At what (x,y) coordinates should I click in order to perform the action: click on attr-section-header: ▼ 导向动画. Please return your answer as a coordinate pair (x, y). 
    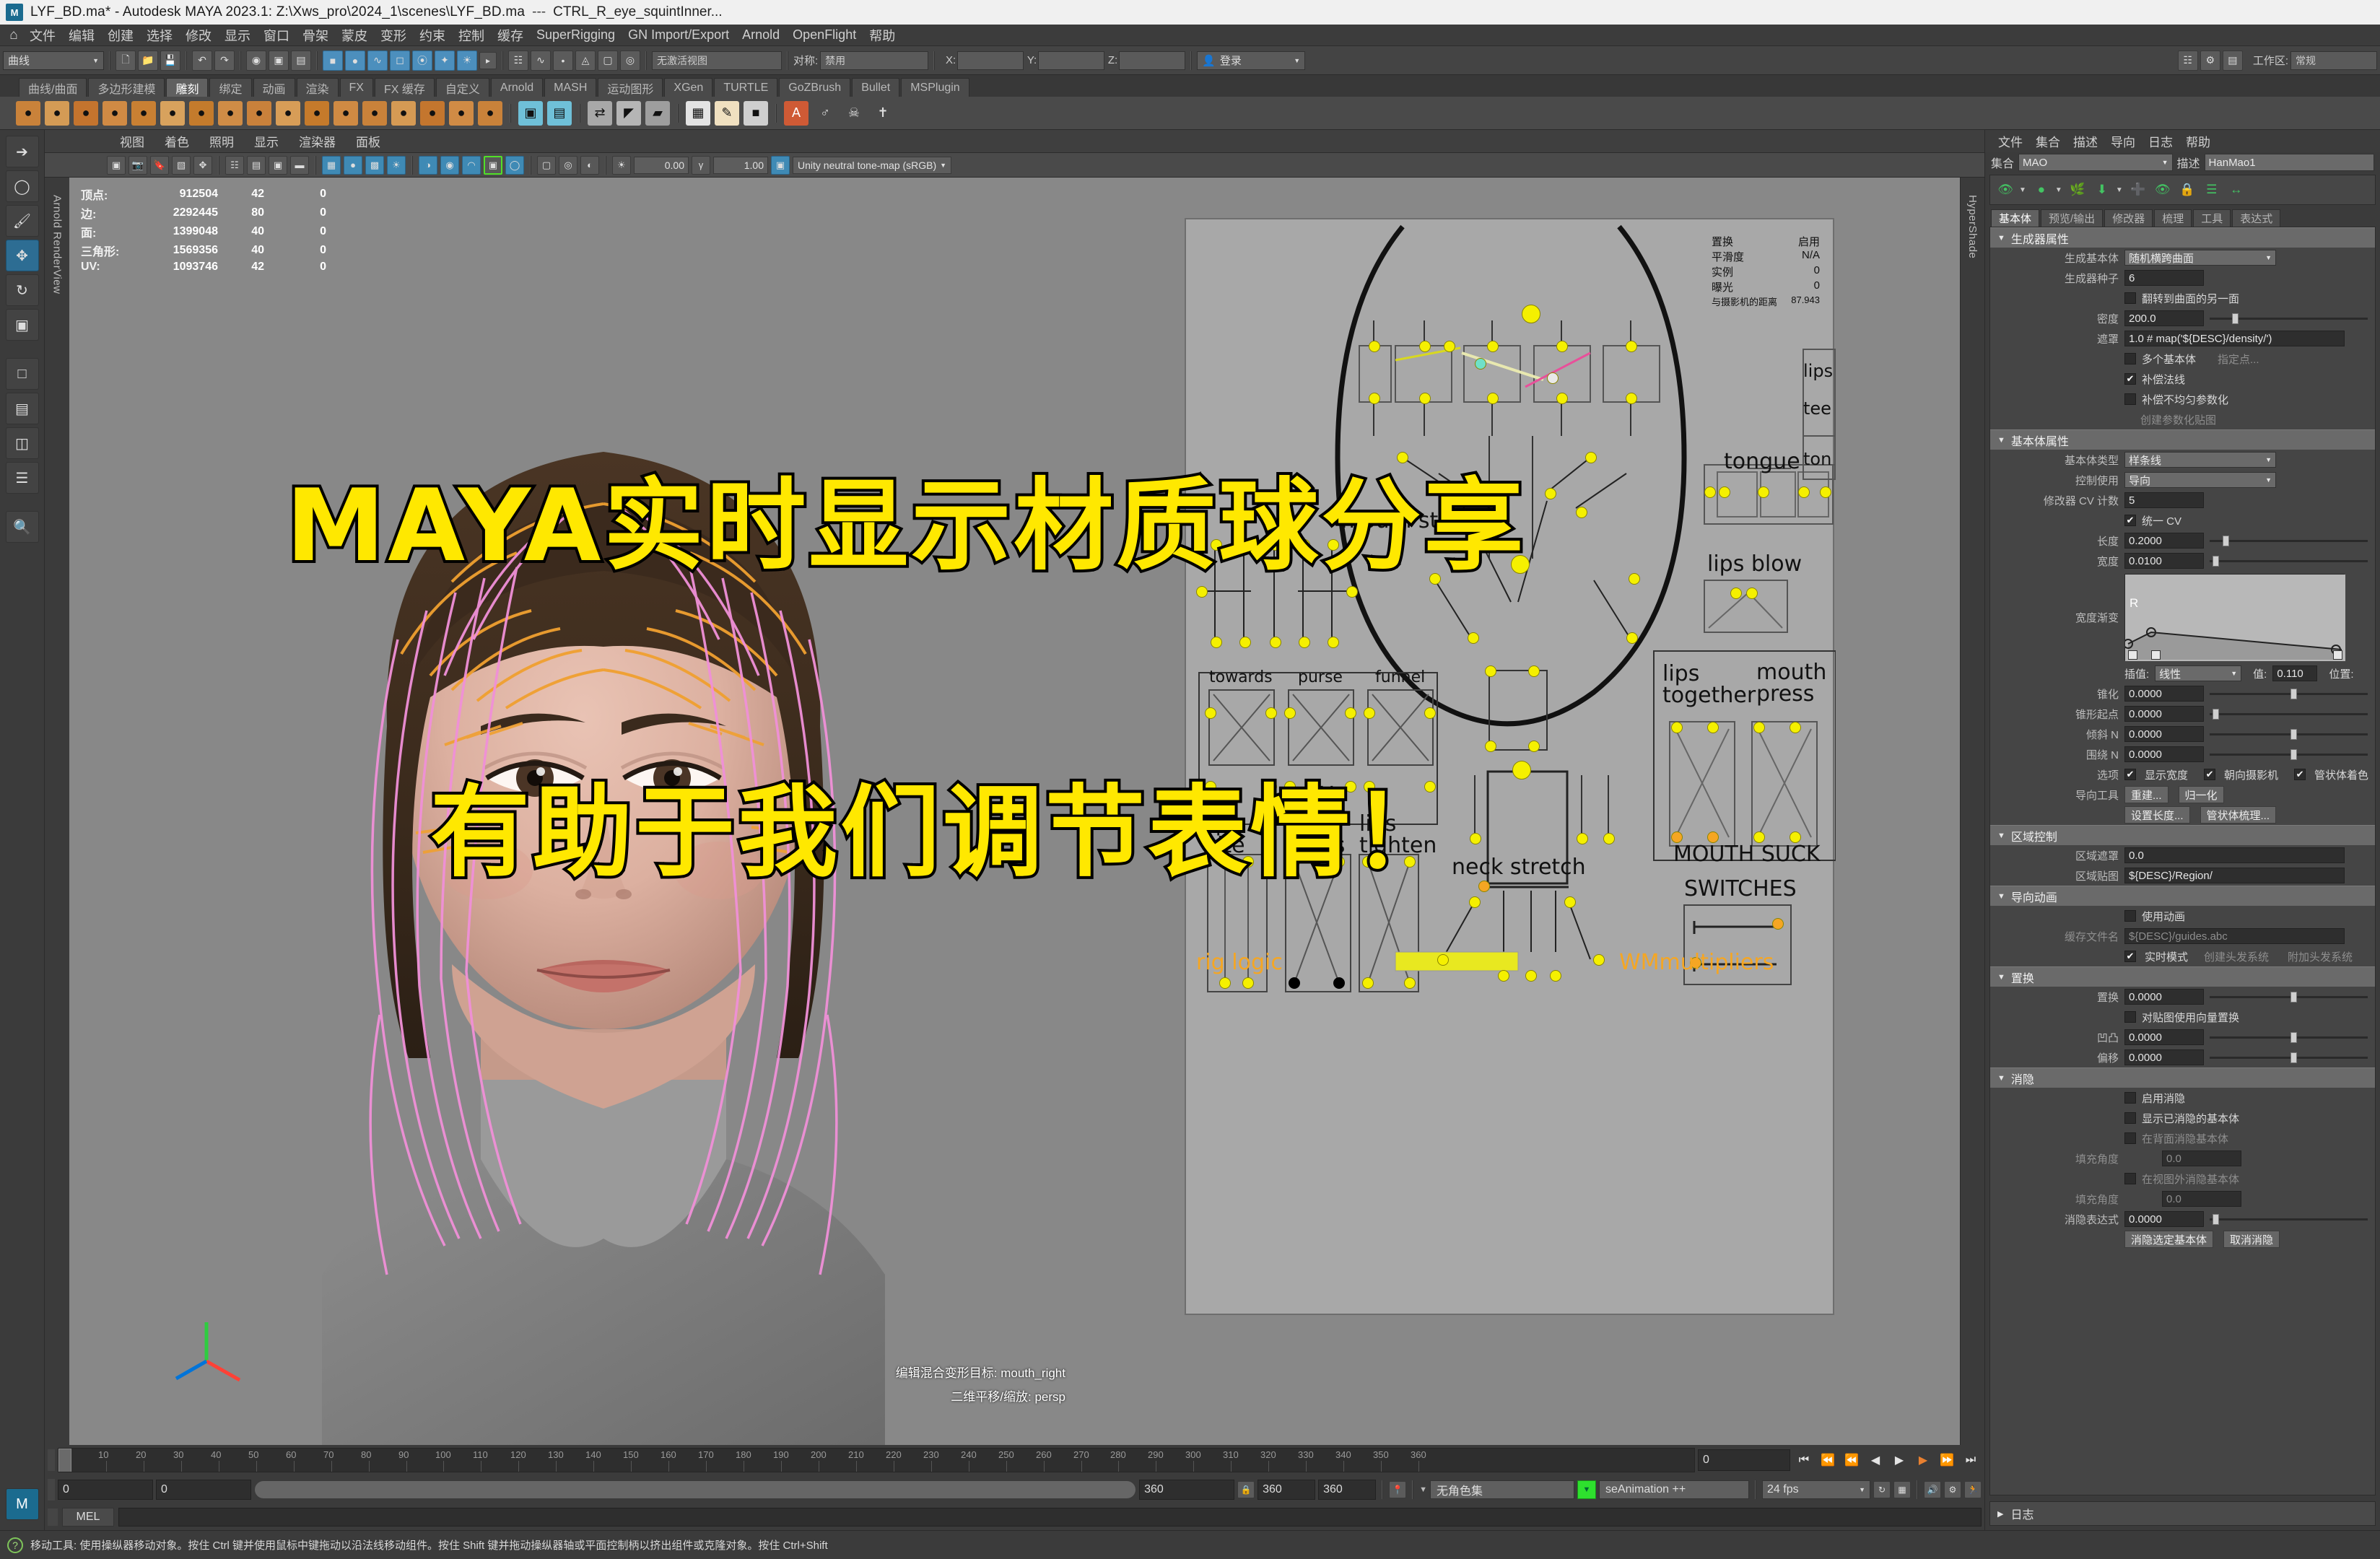
    Looking at the image, I should click on (2182, 896).